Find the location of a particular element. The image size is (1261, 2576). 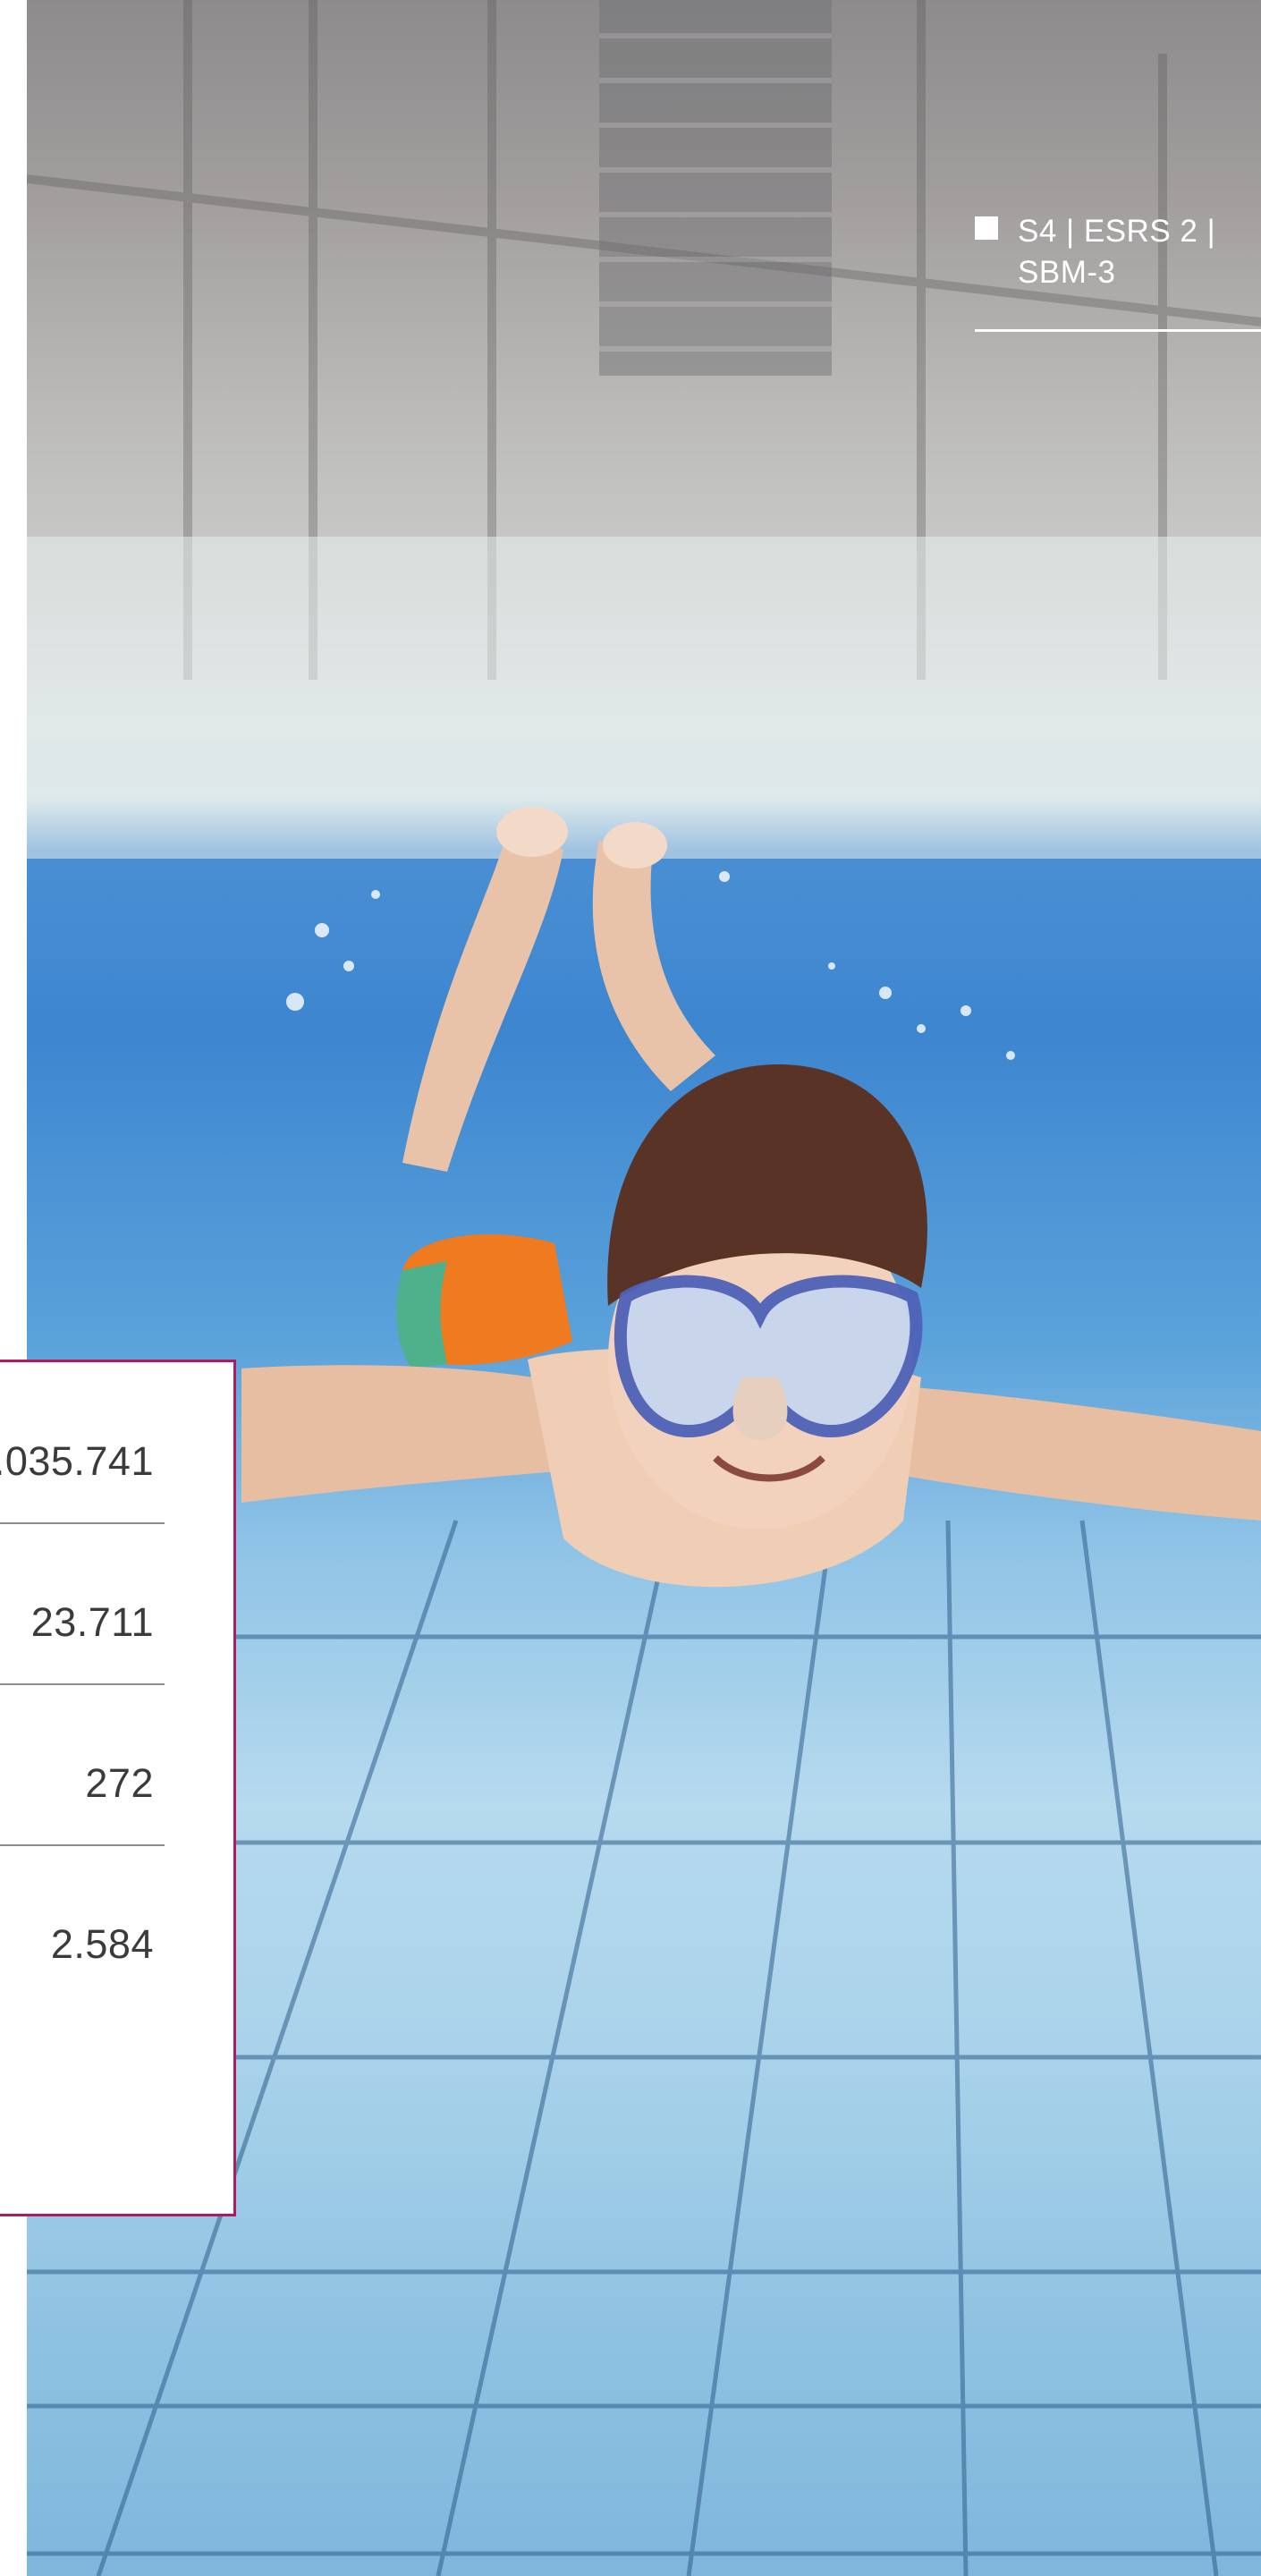

card-row: 1.035.741 is located at coordinates (82, 1443).